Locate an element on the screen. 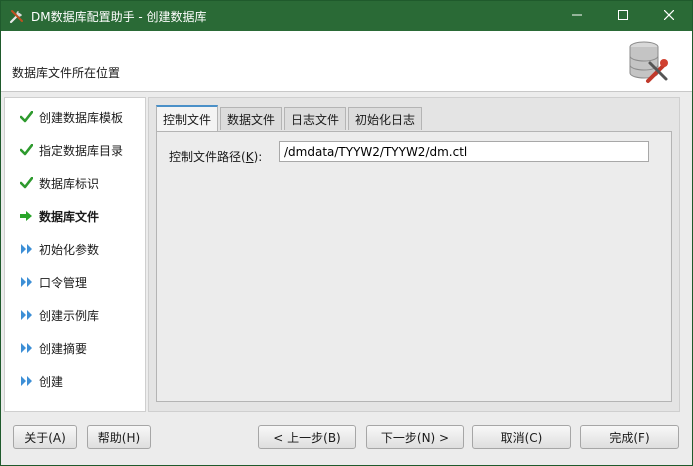 The image size is (693, 466). step-create: 创建 is located at coordinates (75, 381).